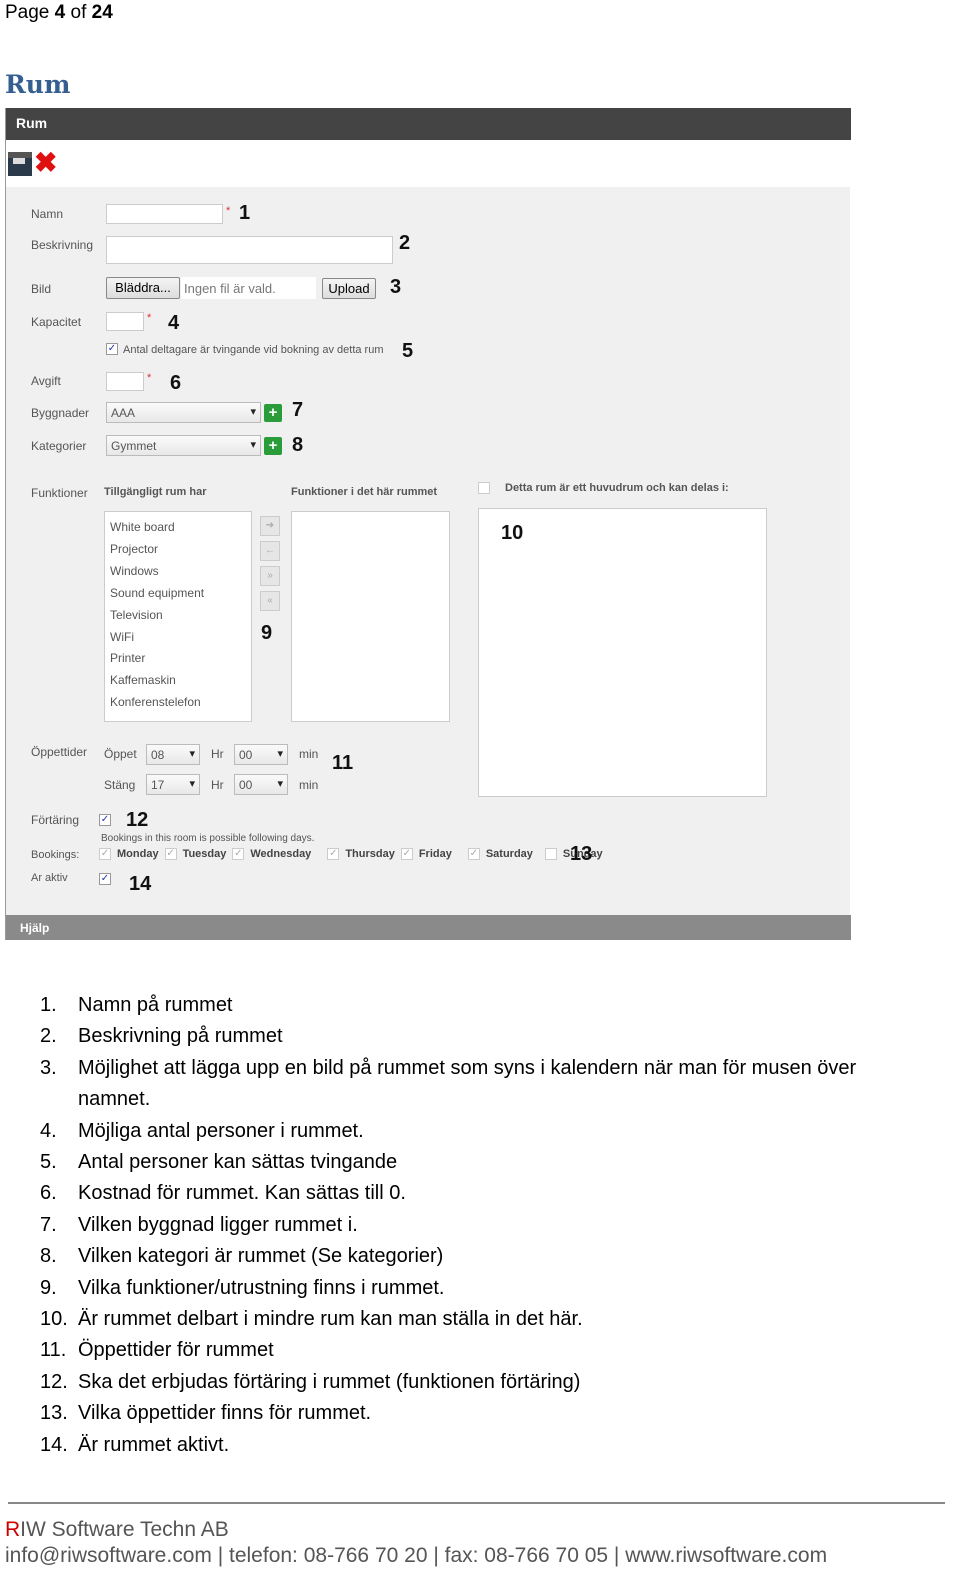  I want to click on delete-icon: ✖, so click(45, 162).